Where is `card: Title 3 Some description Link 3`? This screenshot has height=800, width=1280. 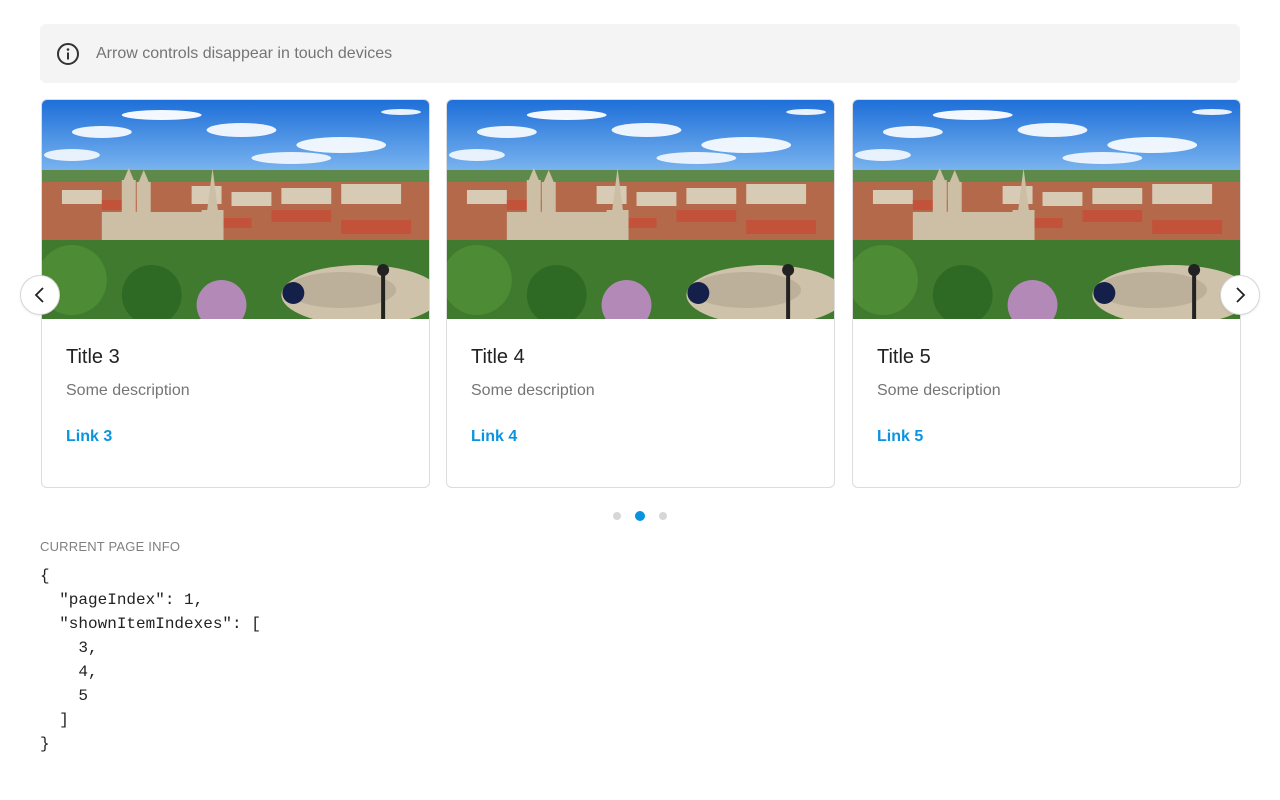
card: Title 3 Some description Link 3 is located at coordinates (235, 293).